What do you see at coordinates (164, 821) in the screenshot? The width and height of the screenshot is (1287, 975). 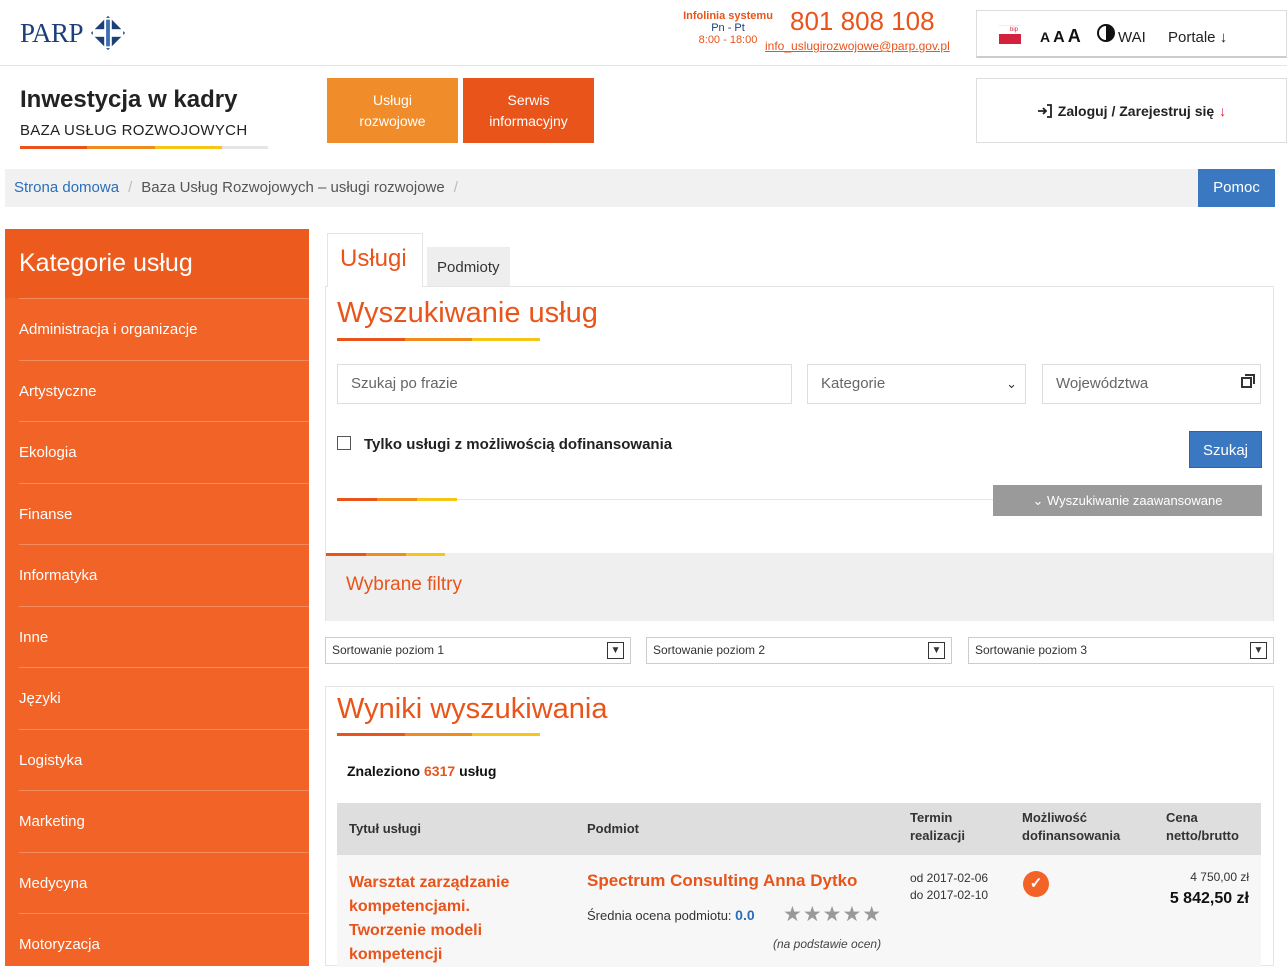 I see `sidebar-item-marketing: Marketing` at bounding box center [164, 821].